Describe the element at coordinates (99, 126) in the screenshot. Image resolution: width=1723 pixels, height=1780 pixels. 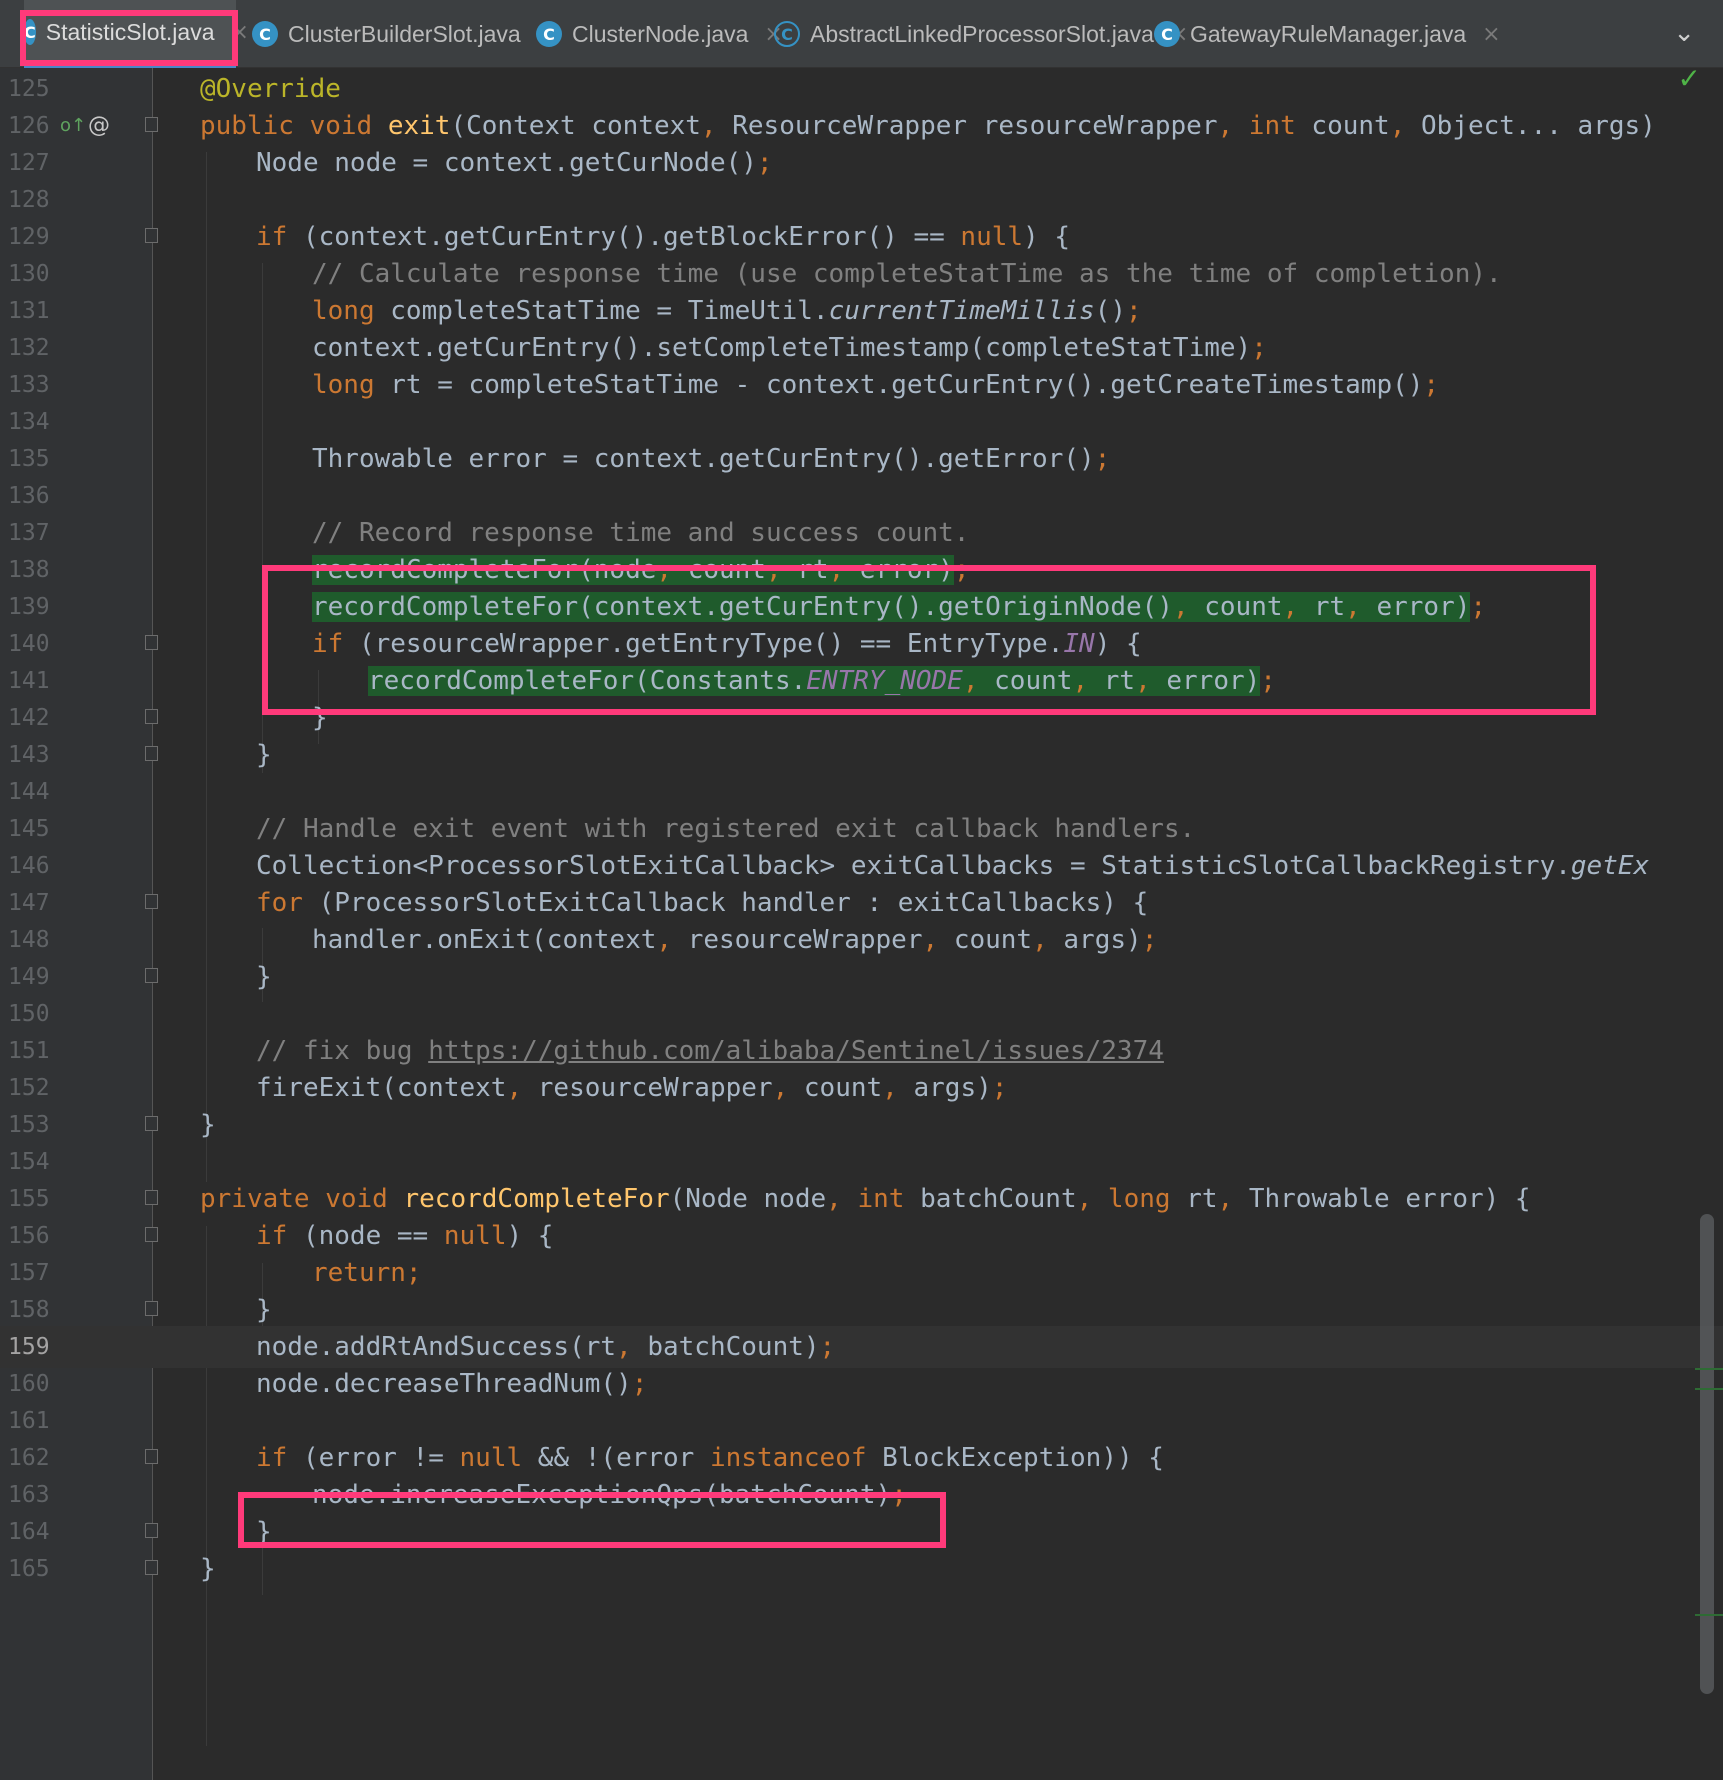
I see `at-icon: @` at that location.